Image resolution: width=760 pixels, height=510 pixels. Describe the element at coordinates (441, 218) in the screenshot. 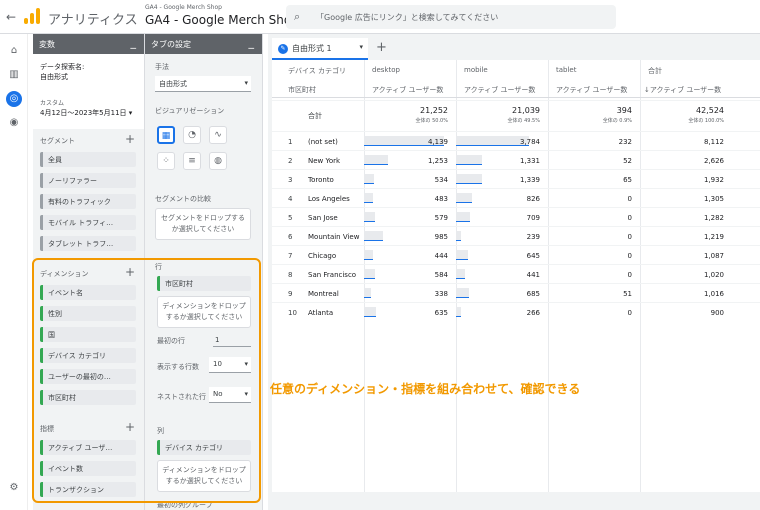

I see `value-cell: 579` at that location.